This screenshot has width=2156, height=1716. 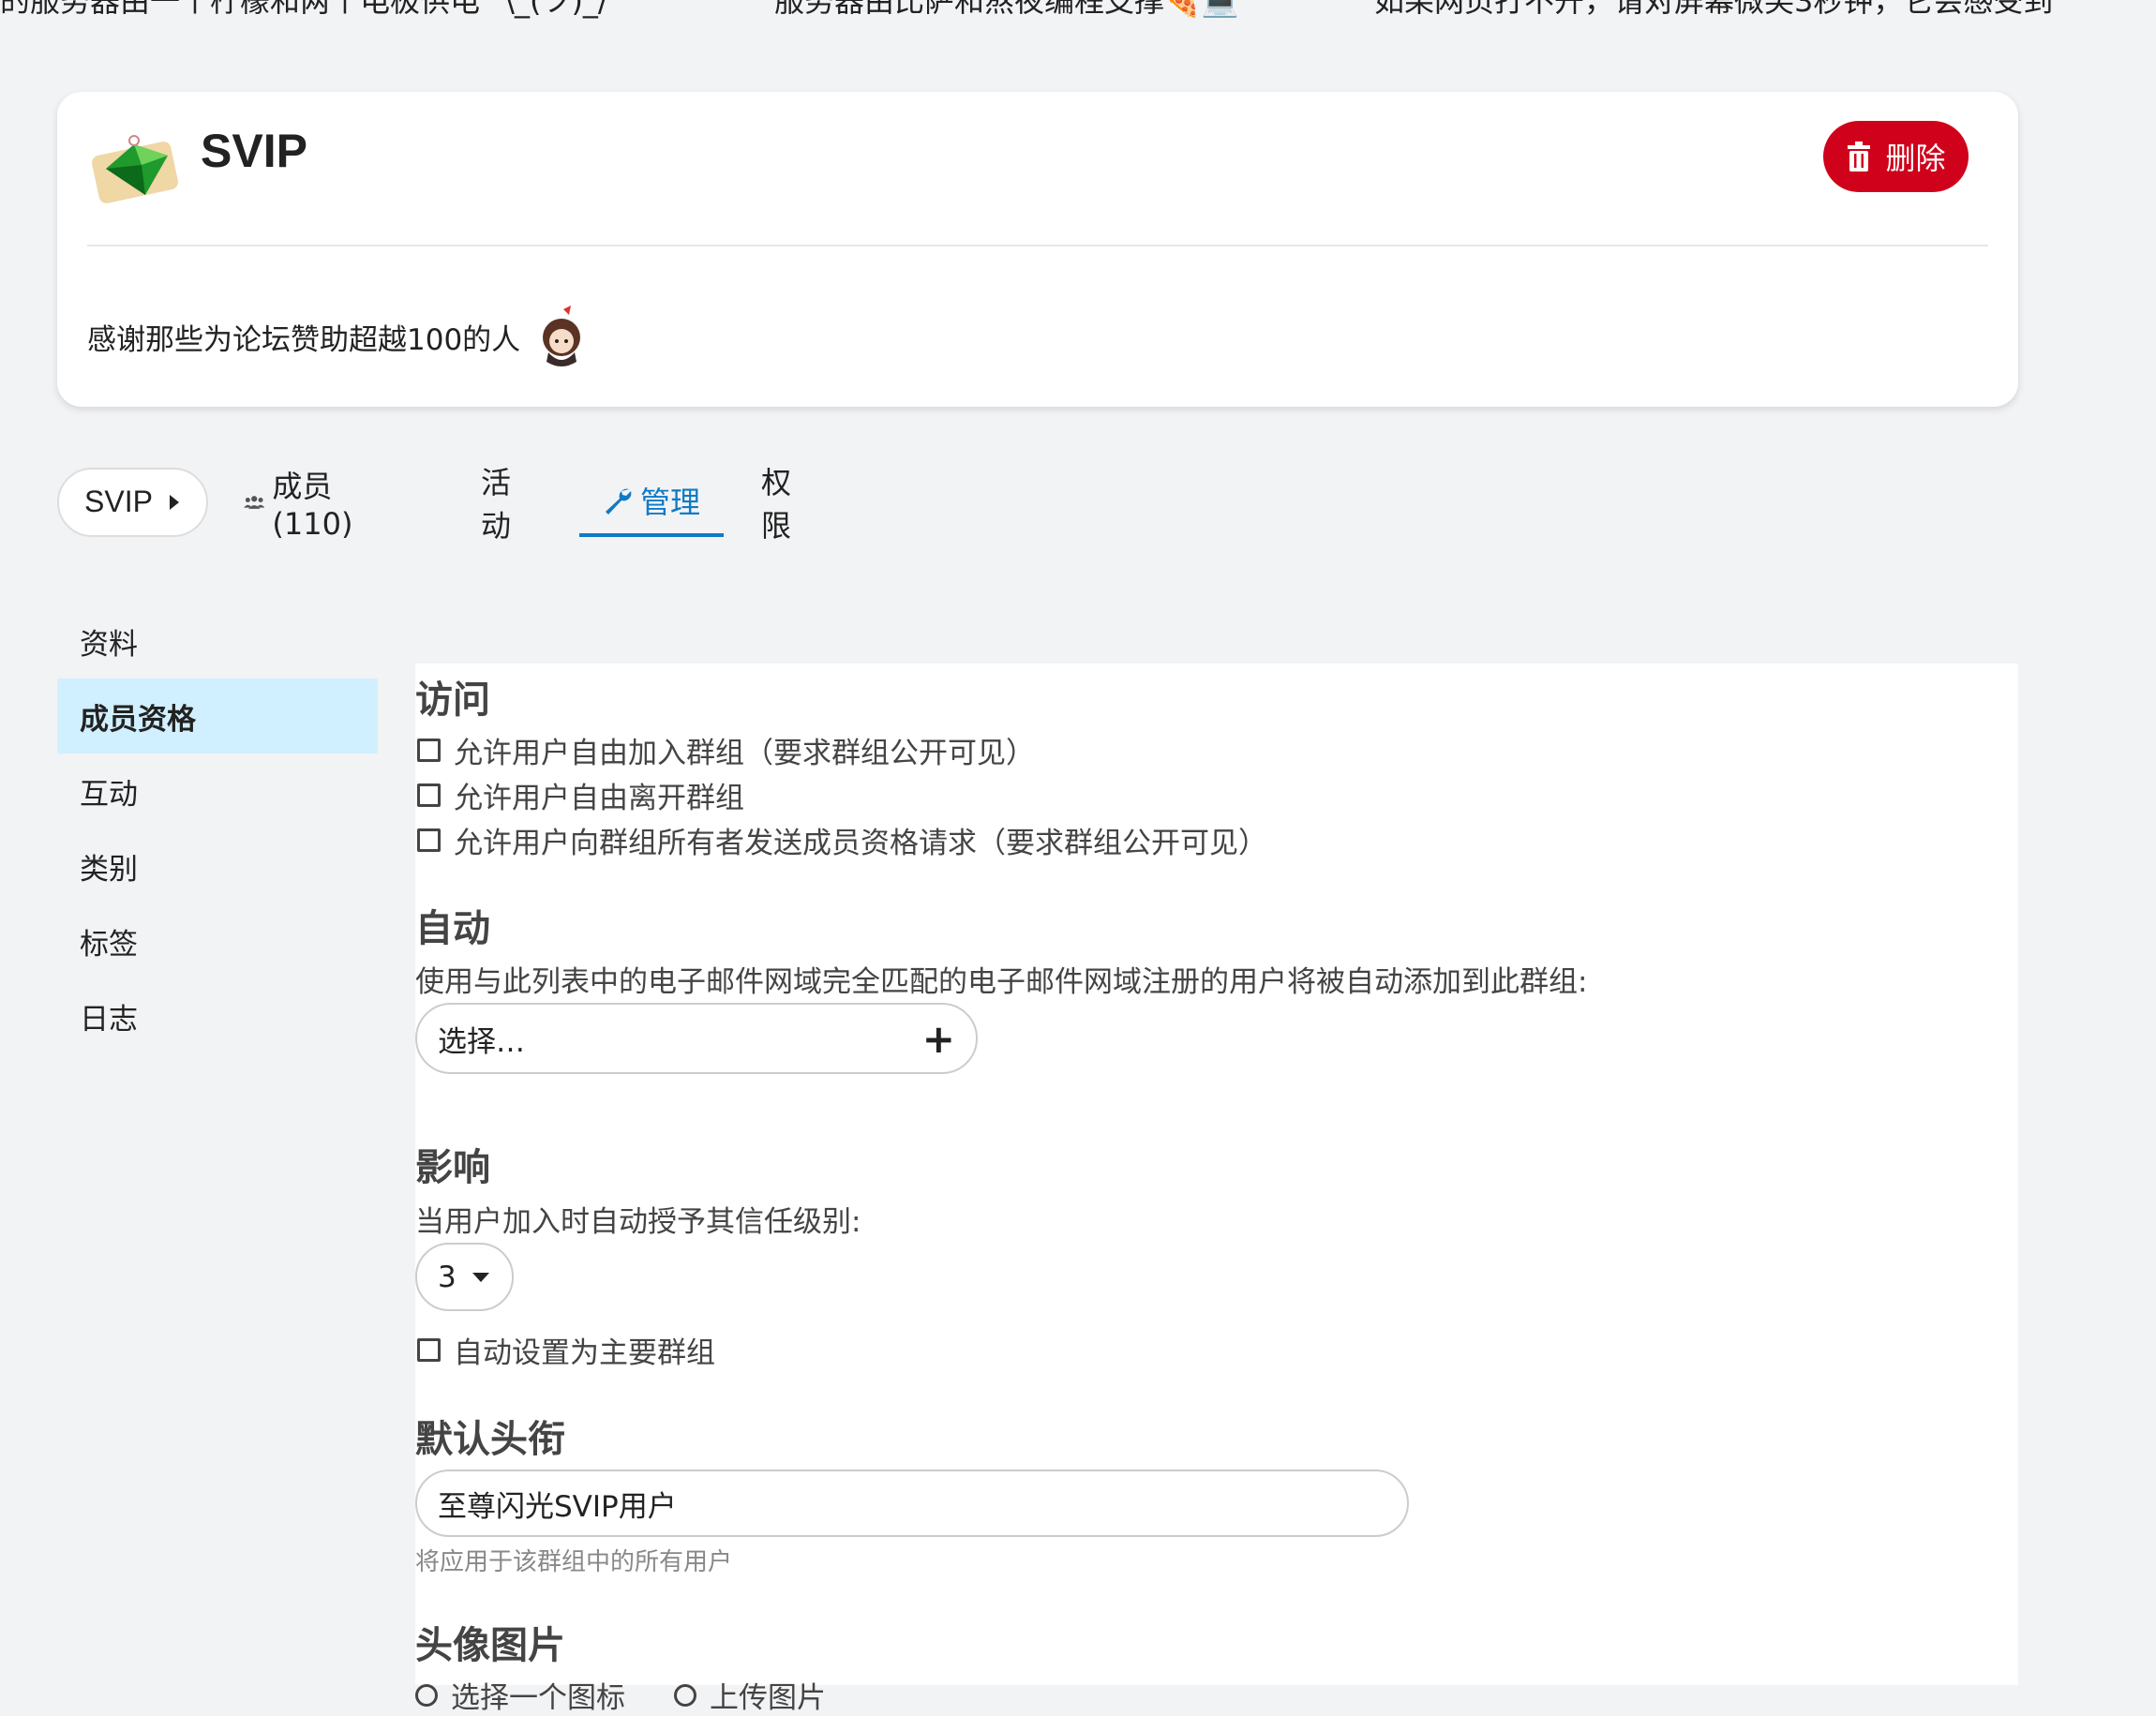 What do you see at coordinates (599, 798) in the screenshot?
I see `checkbox-label: 允许用户自由离开群组` at bounding box center [599, 798].